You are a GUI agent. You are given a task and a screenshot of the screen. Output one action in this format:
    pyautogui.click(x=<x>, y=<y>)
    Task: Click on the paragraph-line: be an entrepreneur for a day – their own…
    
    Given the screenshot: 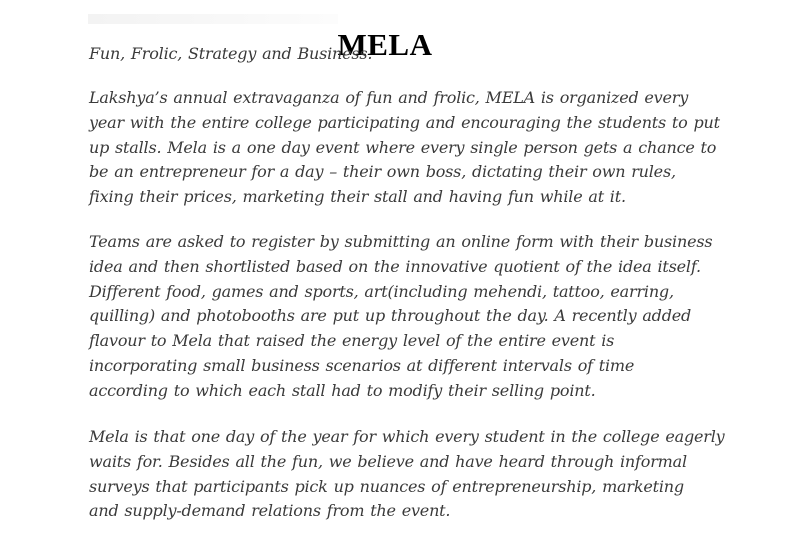 What is the action you would take?
    pyautogui.click(x=382, y=172)
    